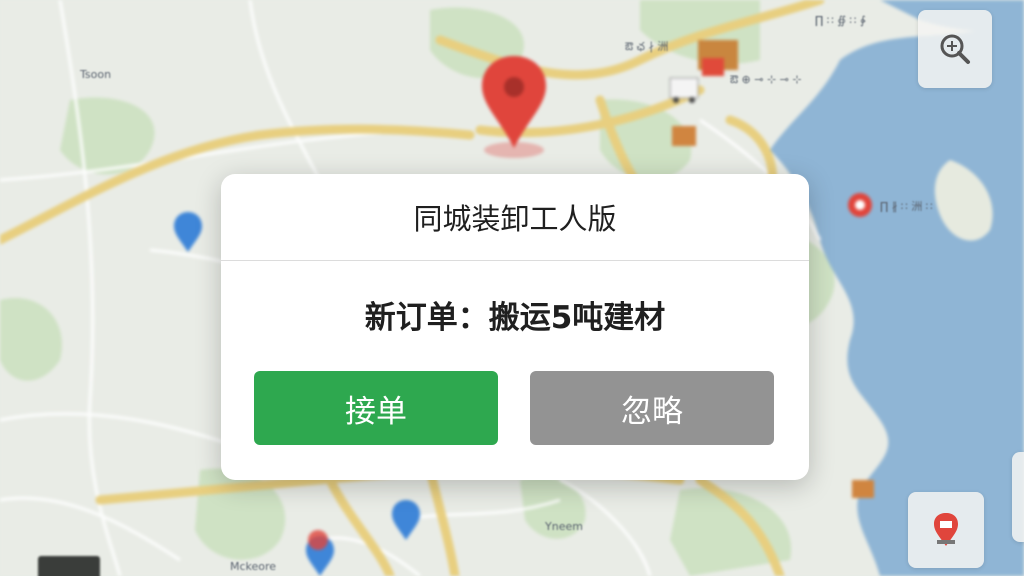  What do you see at coordinates (515, 317) in the screenshot?
I see `order-message: 新订单：搬运5吨建材` at bounding box center [515, 317].